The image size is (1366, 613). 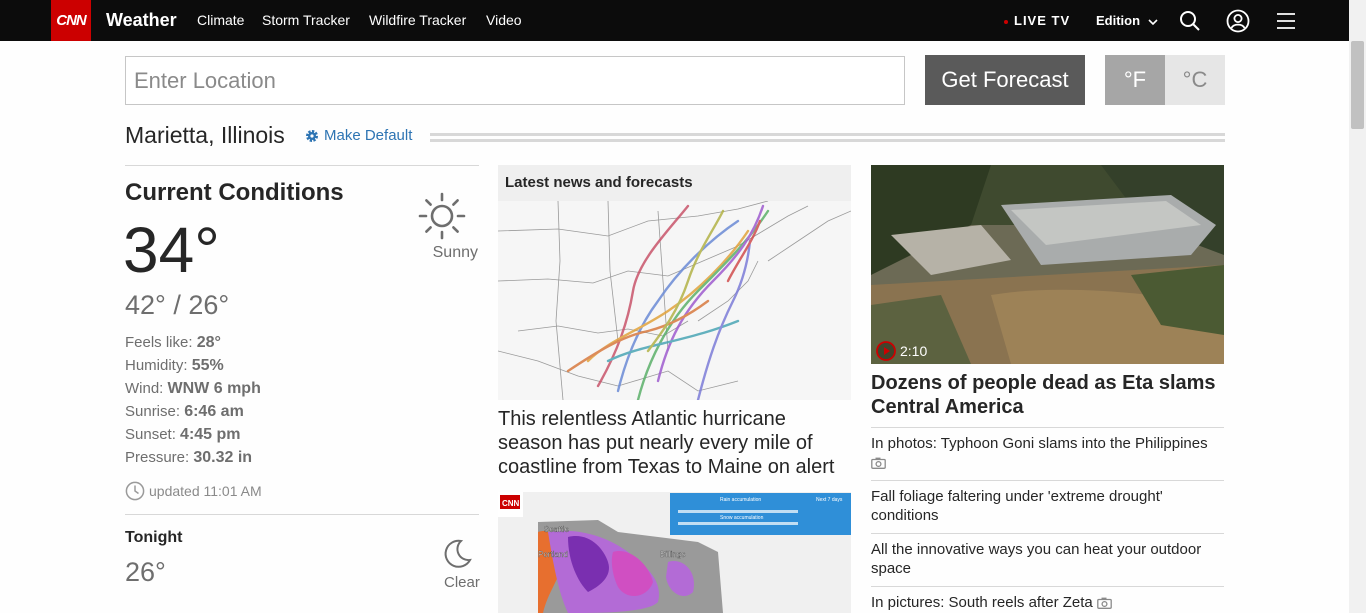 I want to click on related-story-text: In pictures: South reels after Zeta, so click(x=982, y=602).